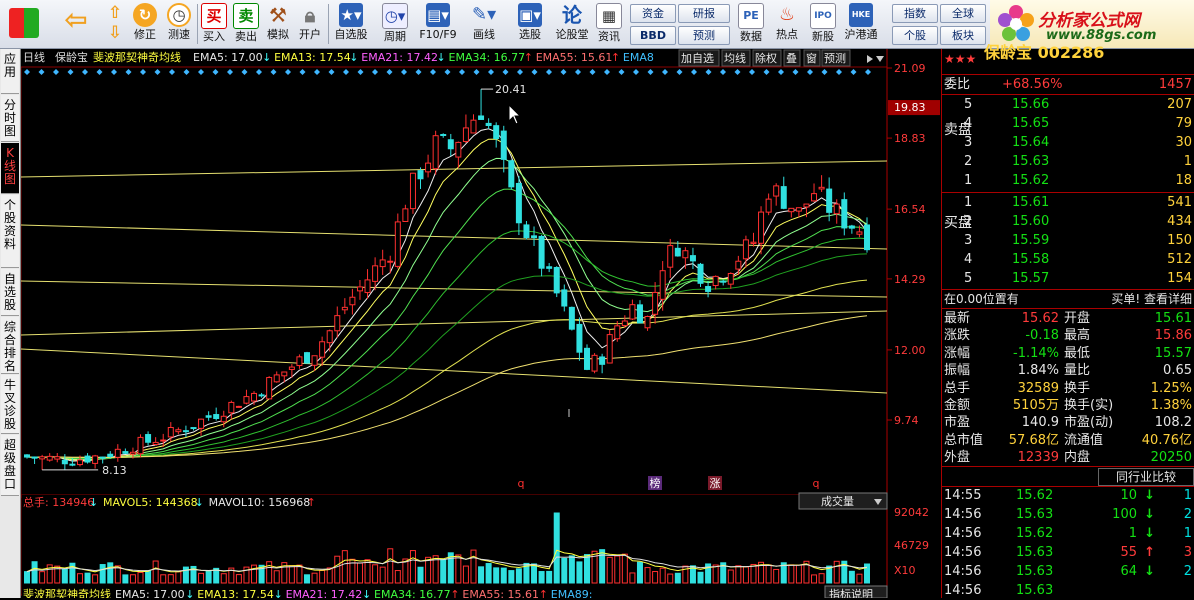 This screenshot has height=600, width=1194. Describe the element at coordinates (704, 13) in the screenshot. I see `research-button: 研报` at that location.